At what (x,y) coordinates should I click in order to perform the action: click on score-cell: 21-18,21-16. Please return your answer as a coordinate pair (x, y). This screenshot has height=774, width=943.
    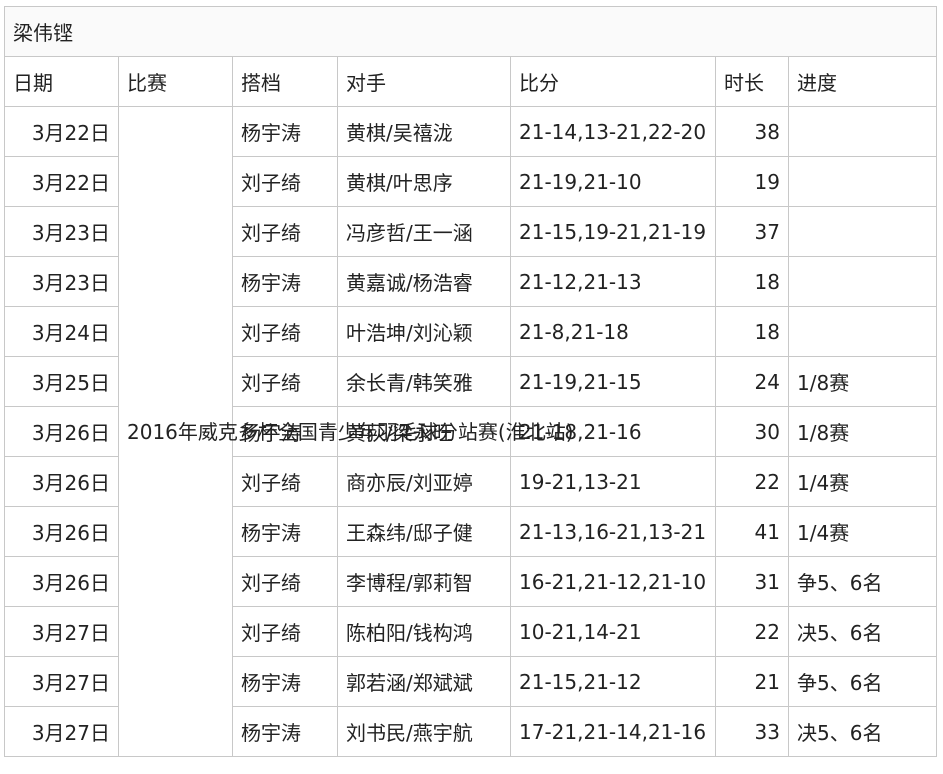
    Looking at the image, I should click on (613, 431).